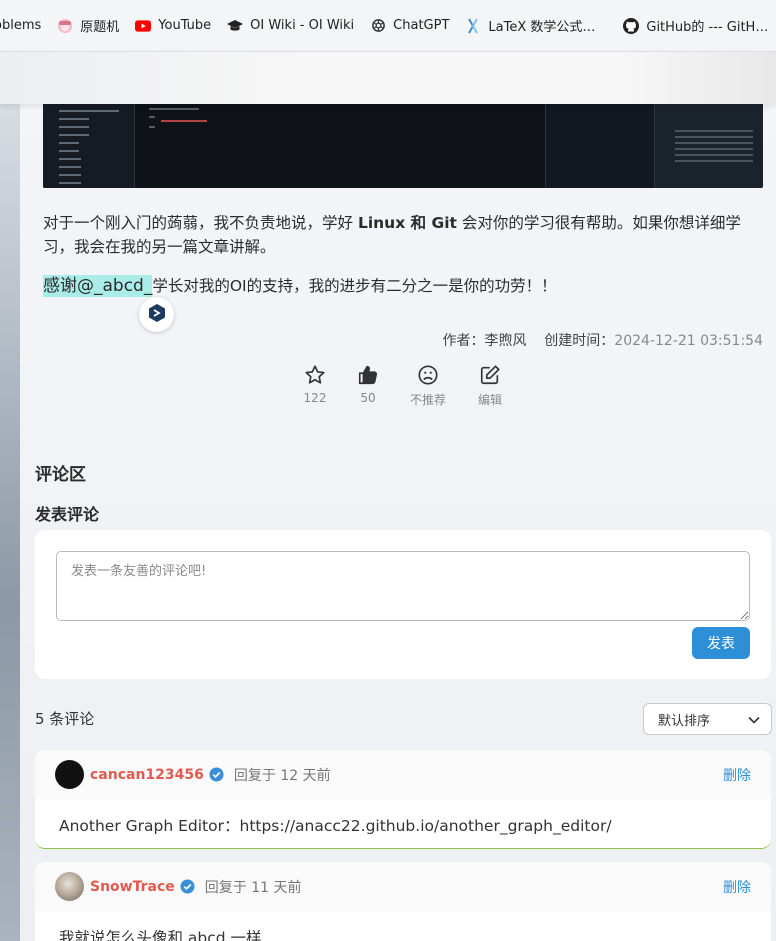 The image size is (776, 941). What do you see at coordinates (315, 398) in the screenshot?
I see `star-count: 122` at bounding box center [315, 398].